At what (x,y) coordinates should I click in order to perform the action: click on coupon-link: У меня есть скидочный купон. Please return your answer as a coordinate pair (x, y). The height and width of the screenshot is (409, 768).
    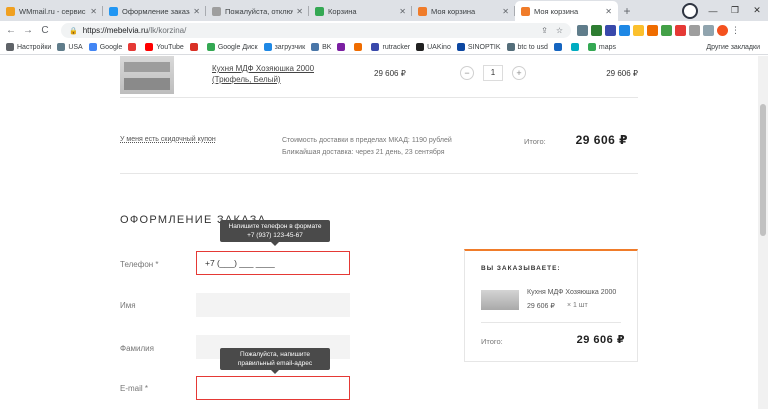
    Looking at the image, I should click on (168, 139).